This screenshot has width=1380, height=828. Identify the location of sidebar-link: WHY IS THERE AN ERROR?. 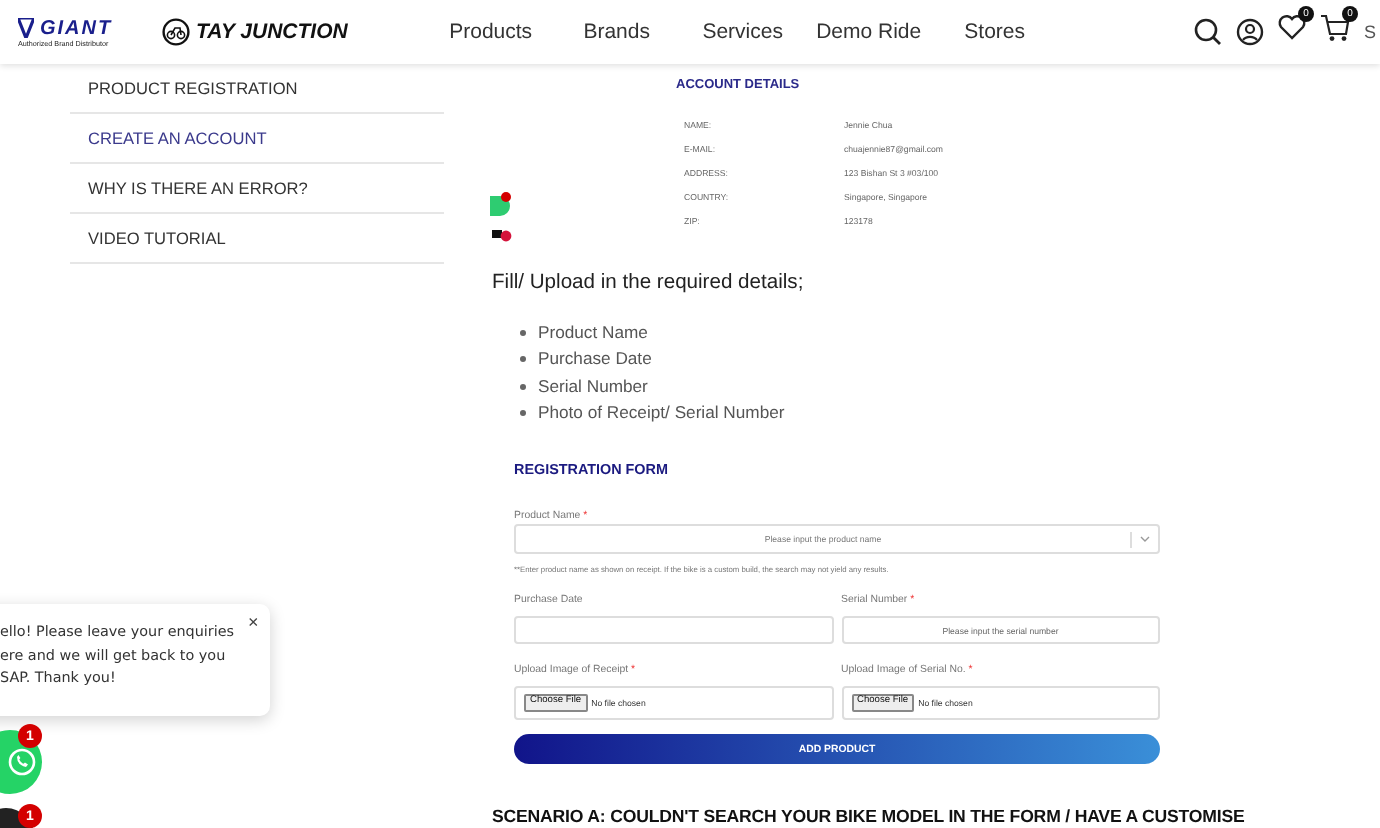
(257, 189).